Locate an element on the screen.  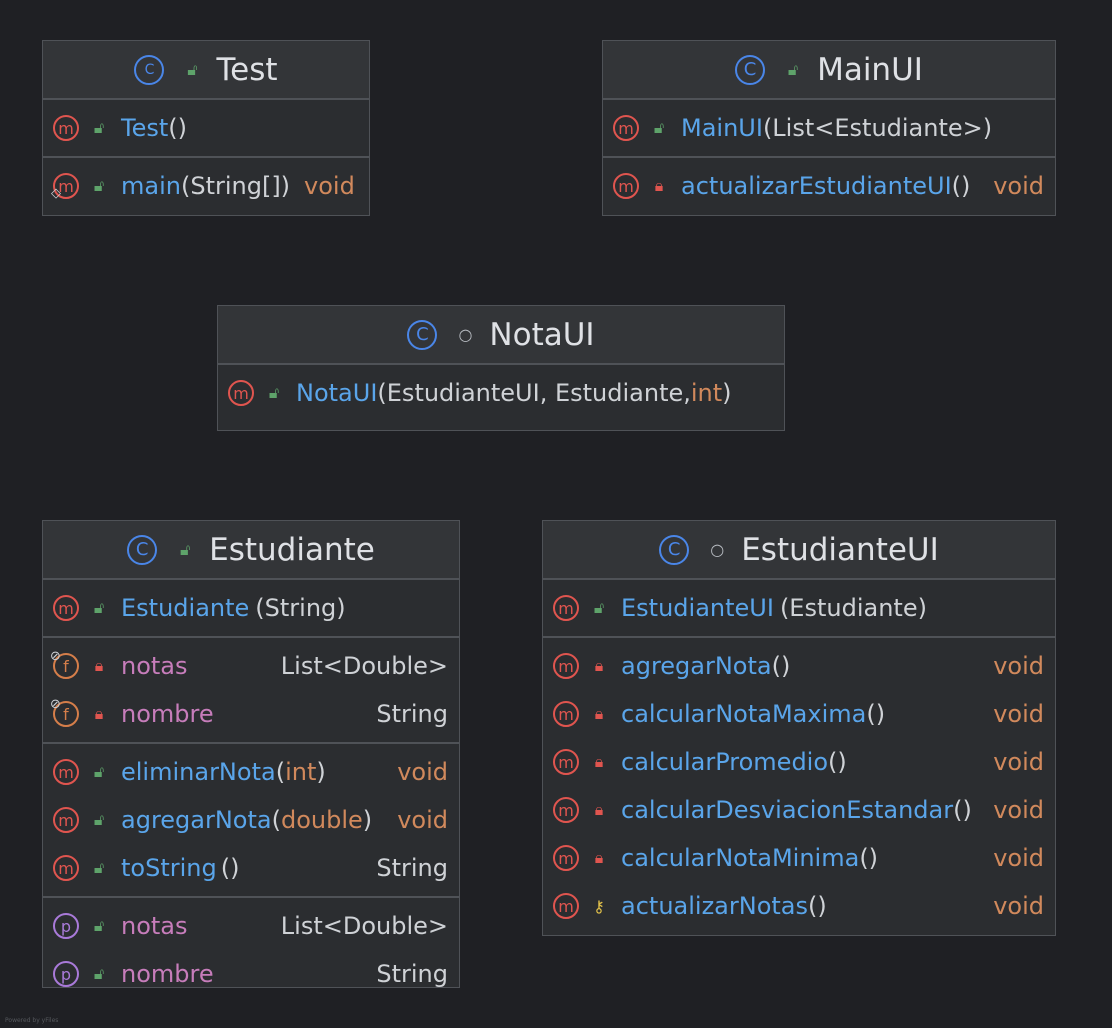
constructor-params-close: ) is located at coordinates (727, 393).